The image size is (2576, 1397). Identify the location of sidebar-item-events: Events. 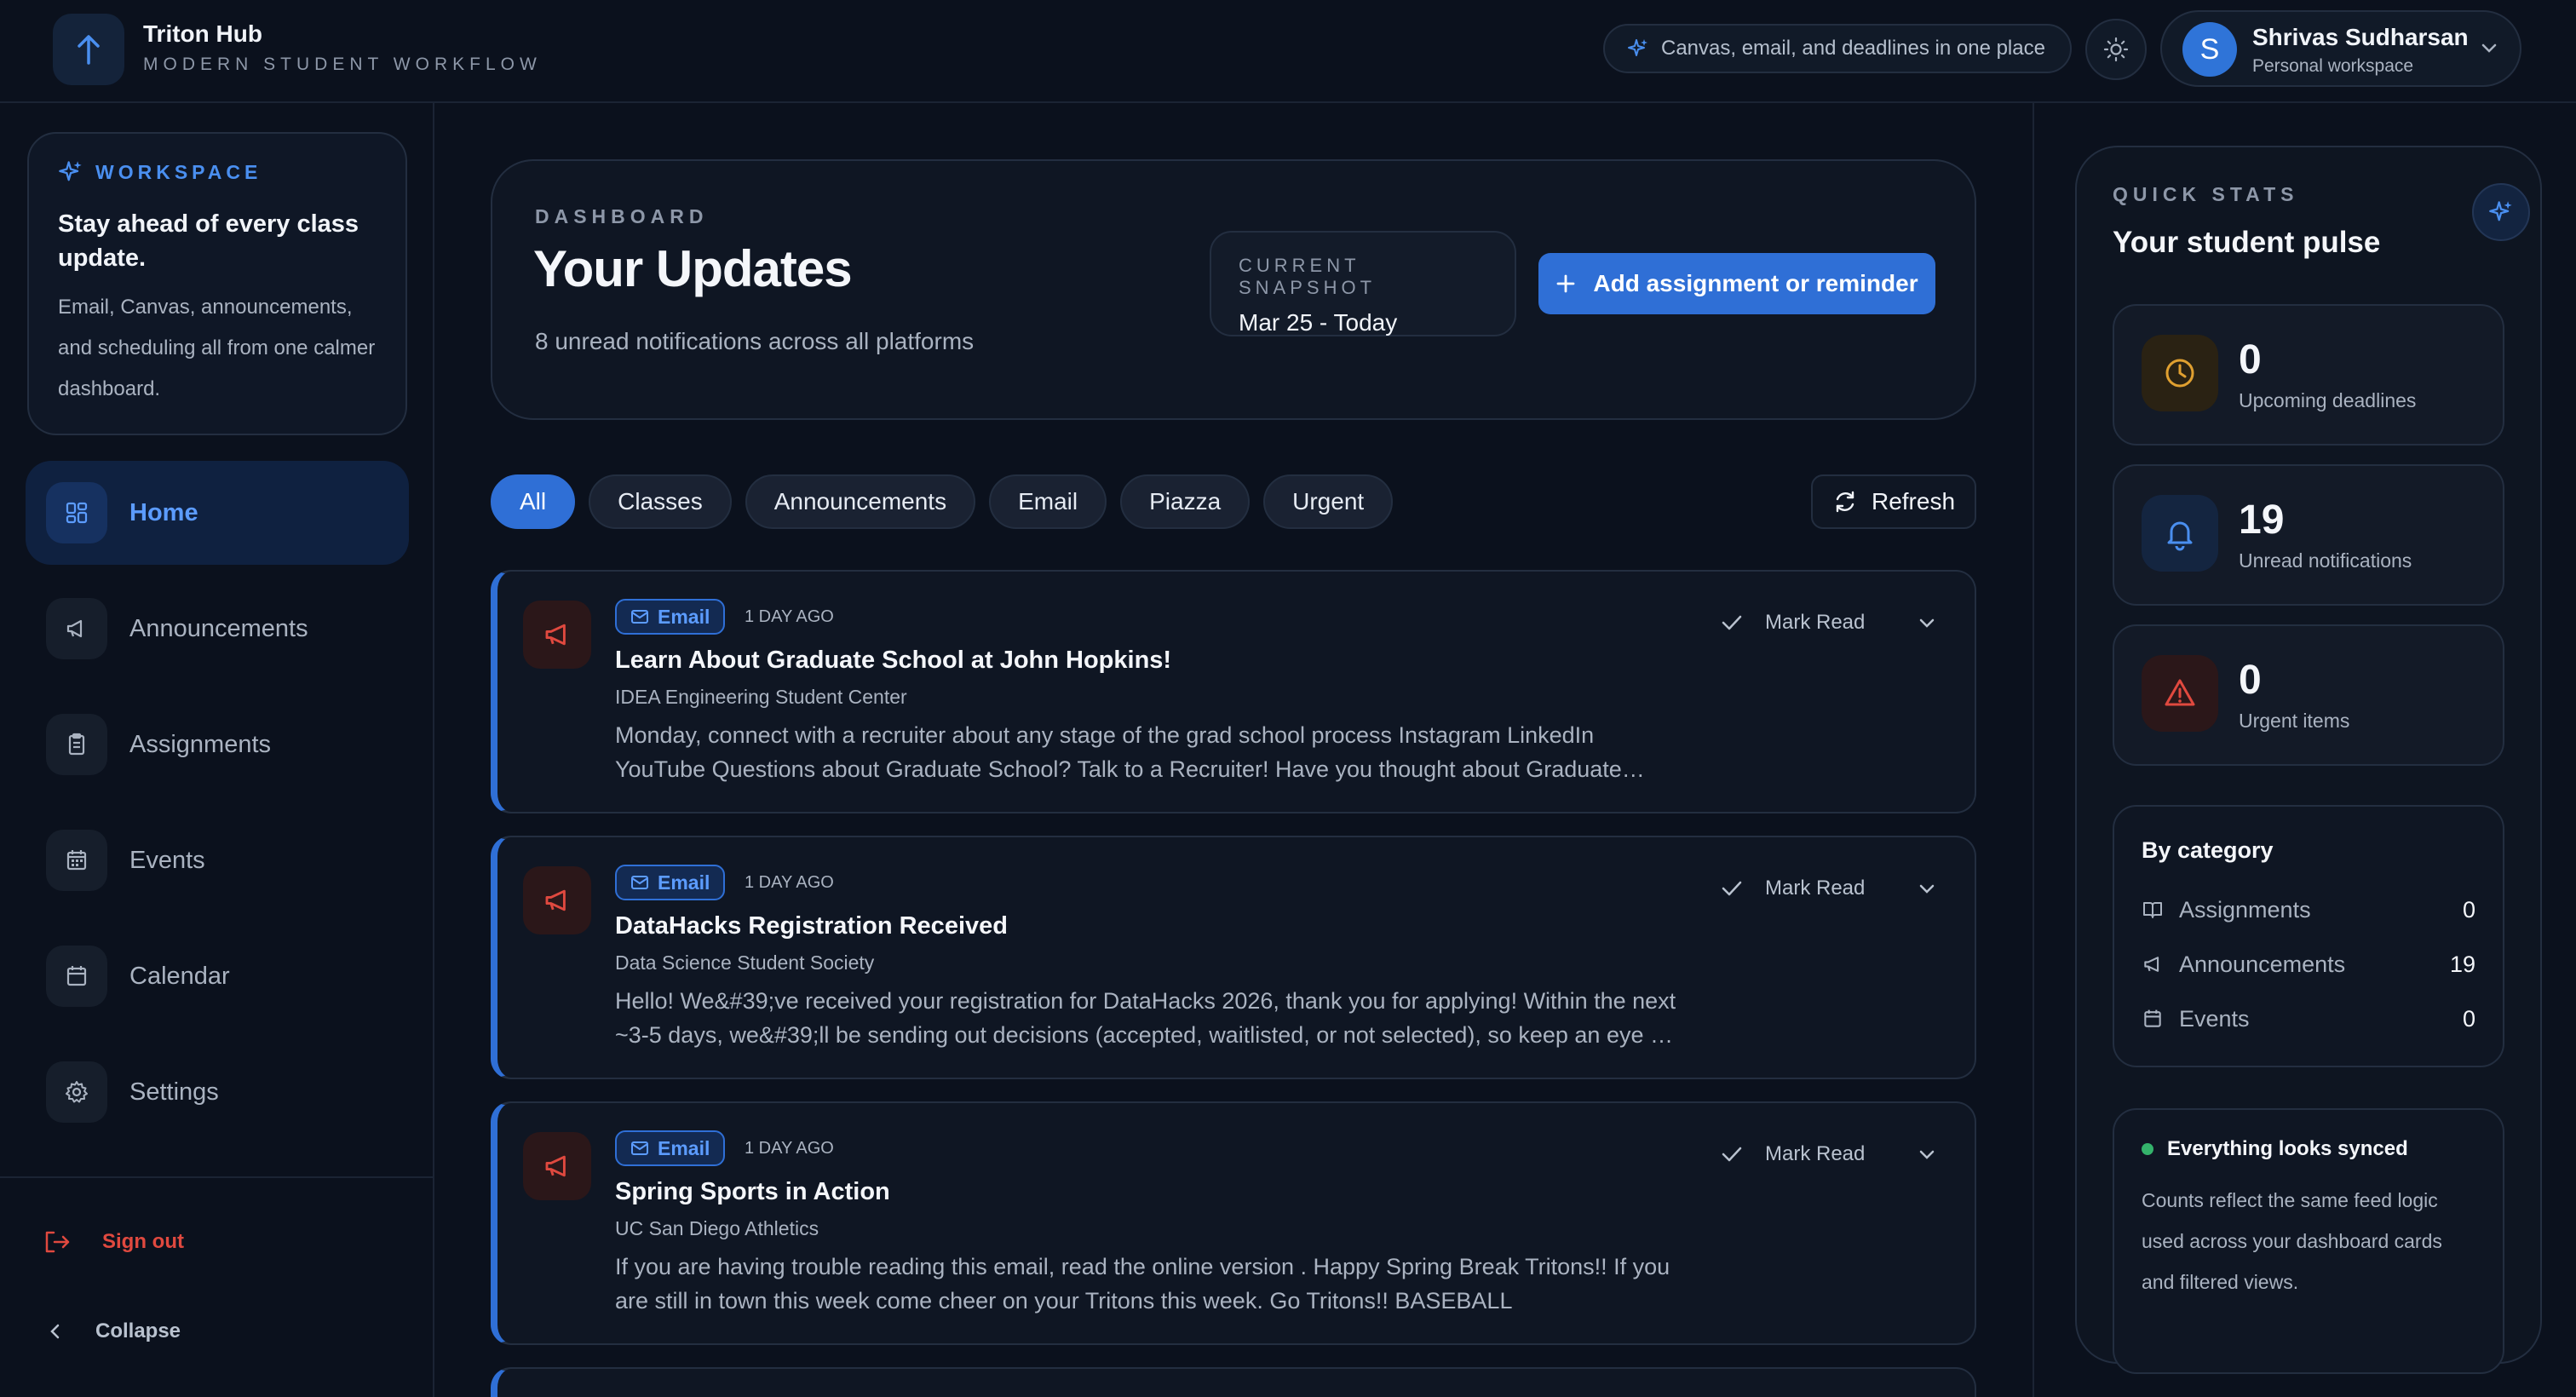
(217, 860).